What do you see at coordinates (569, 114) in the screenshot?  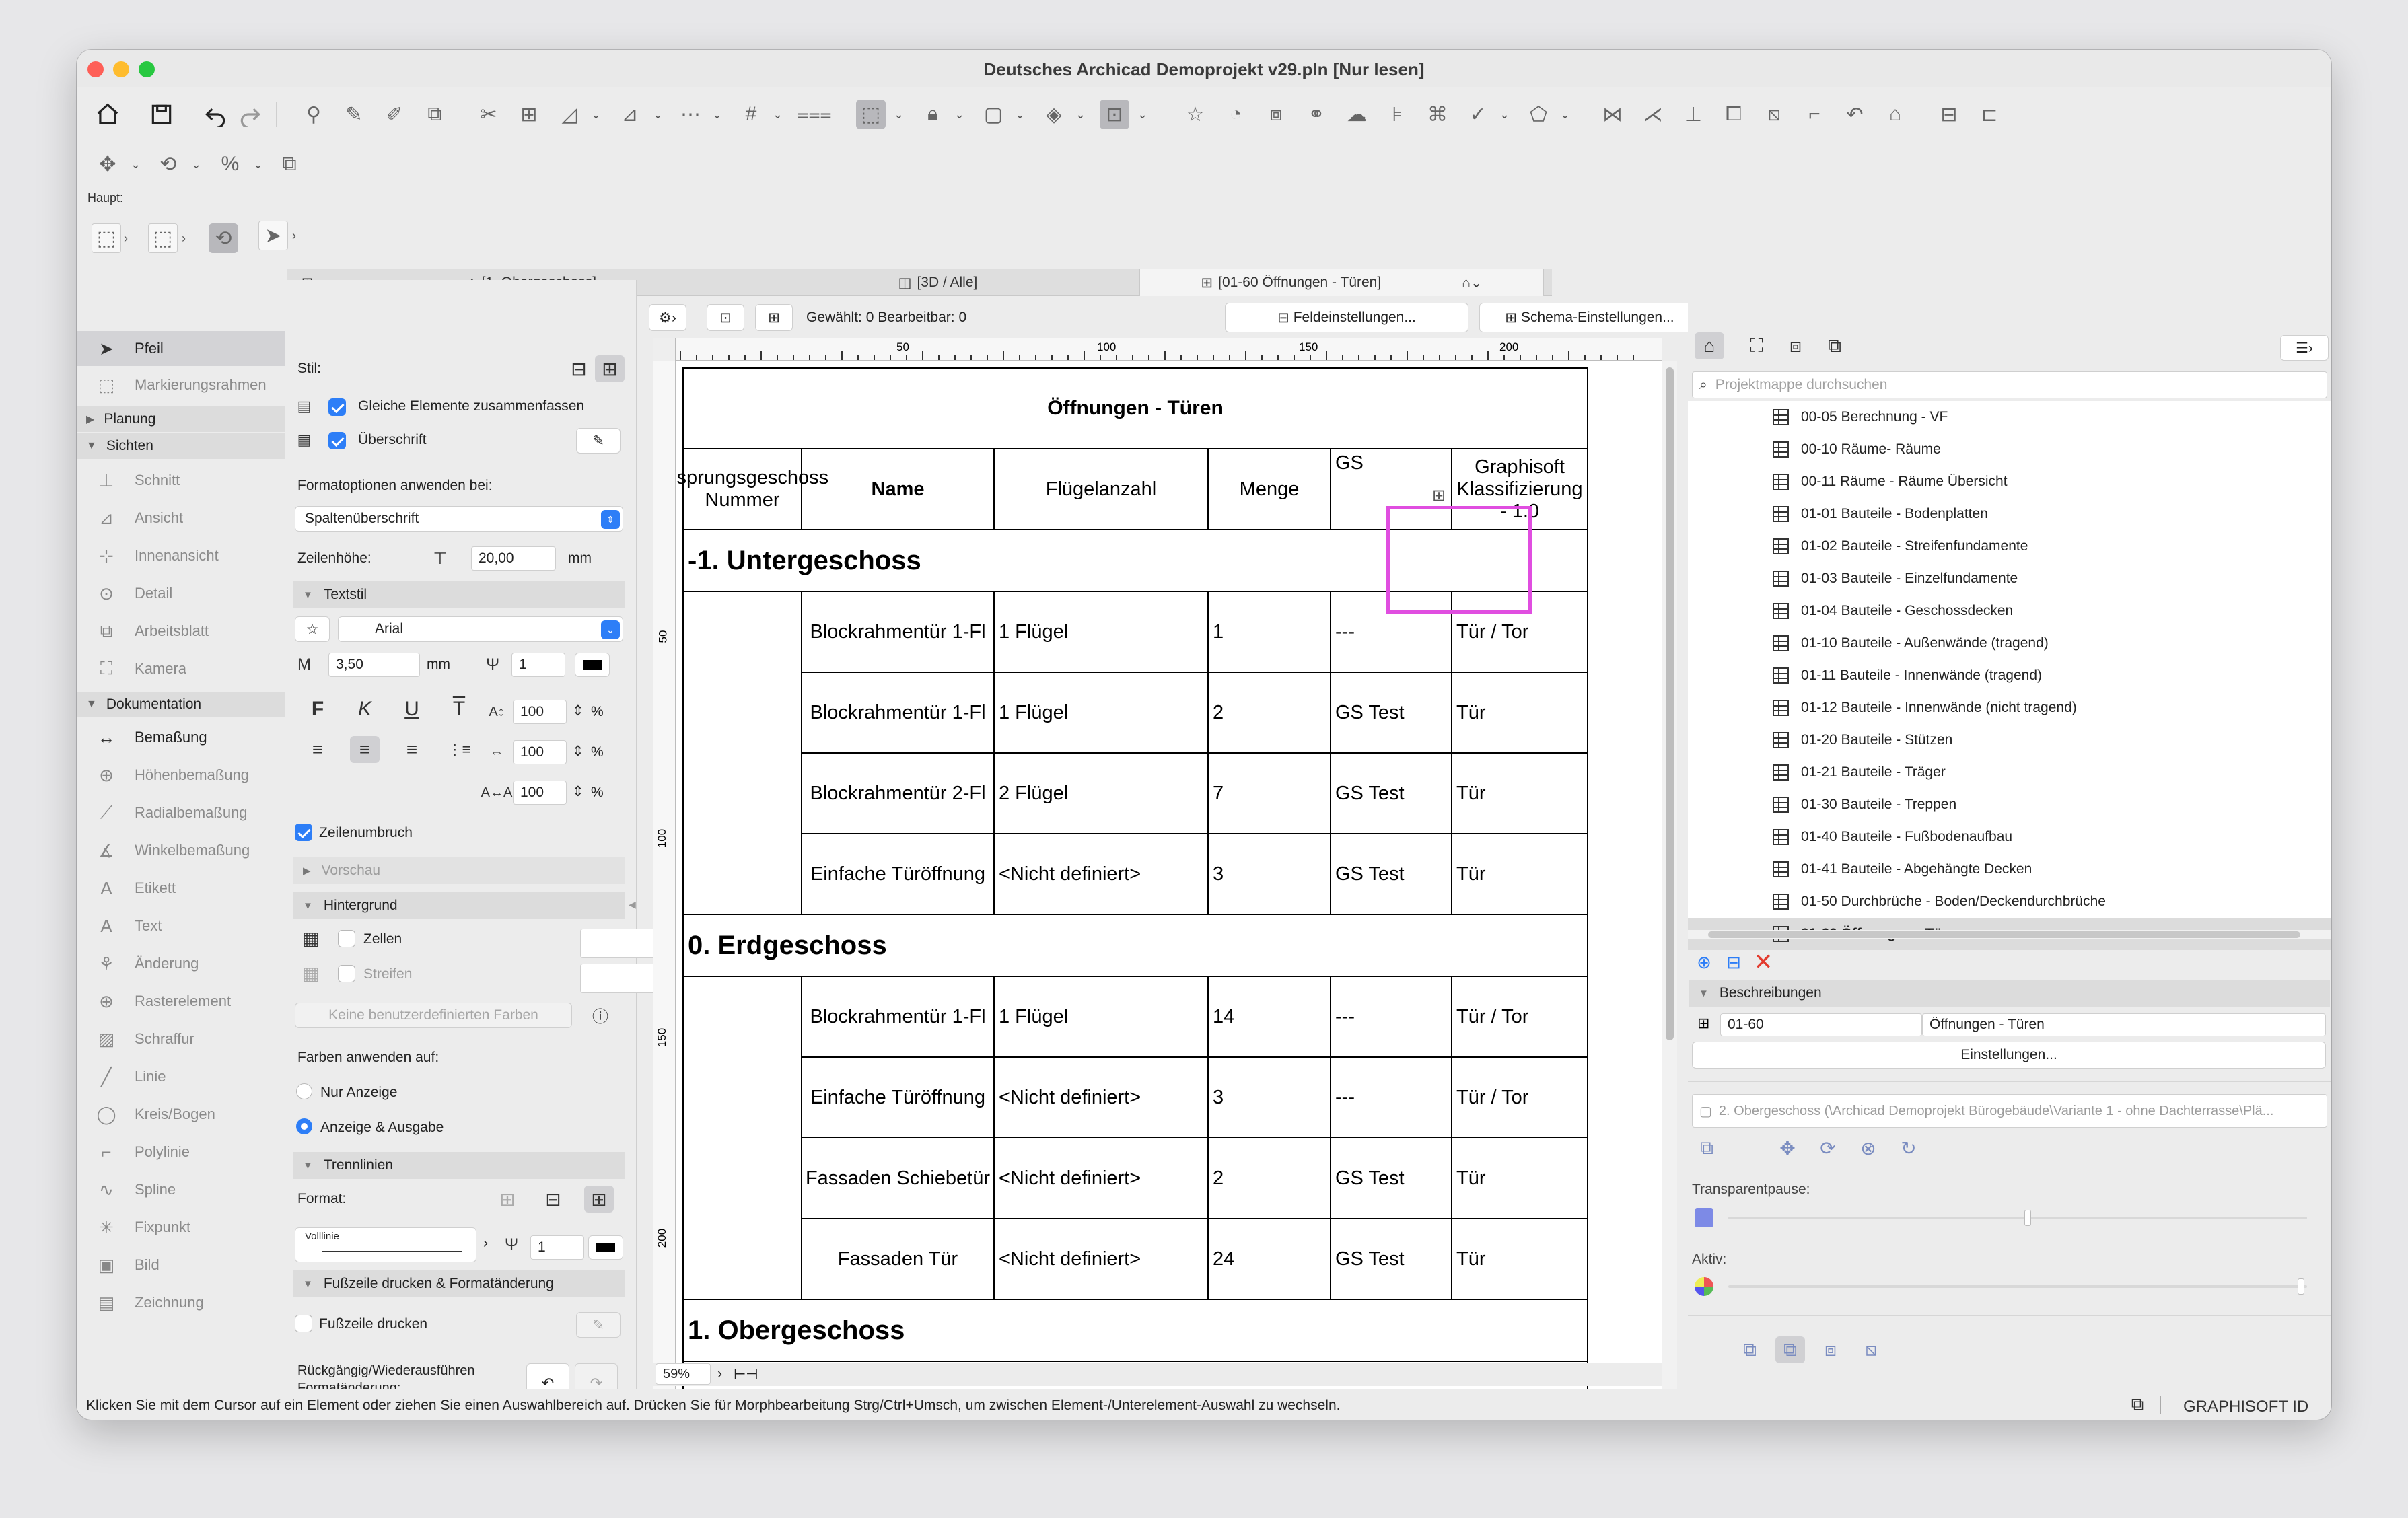 I see `angle-icon: ◿` at bounding box center [569, 114].